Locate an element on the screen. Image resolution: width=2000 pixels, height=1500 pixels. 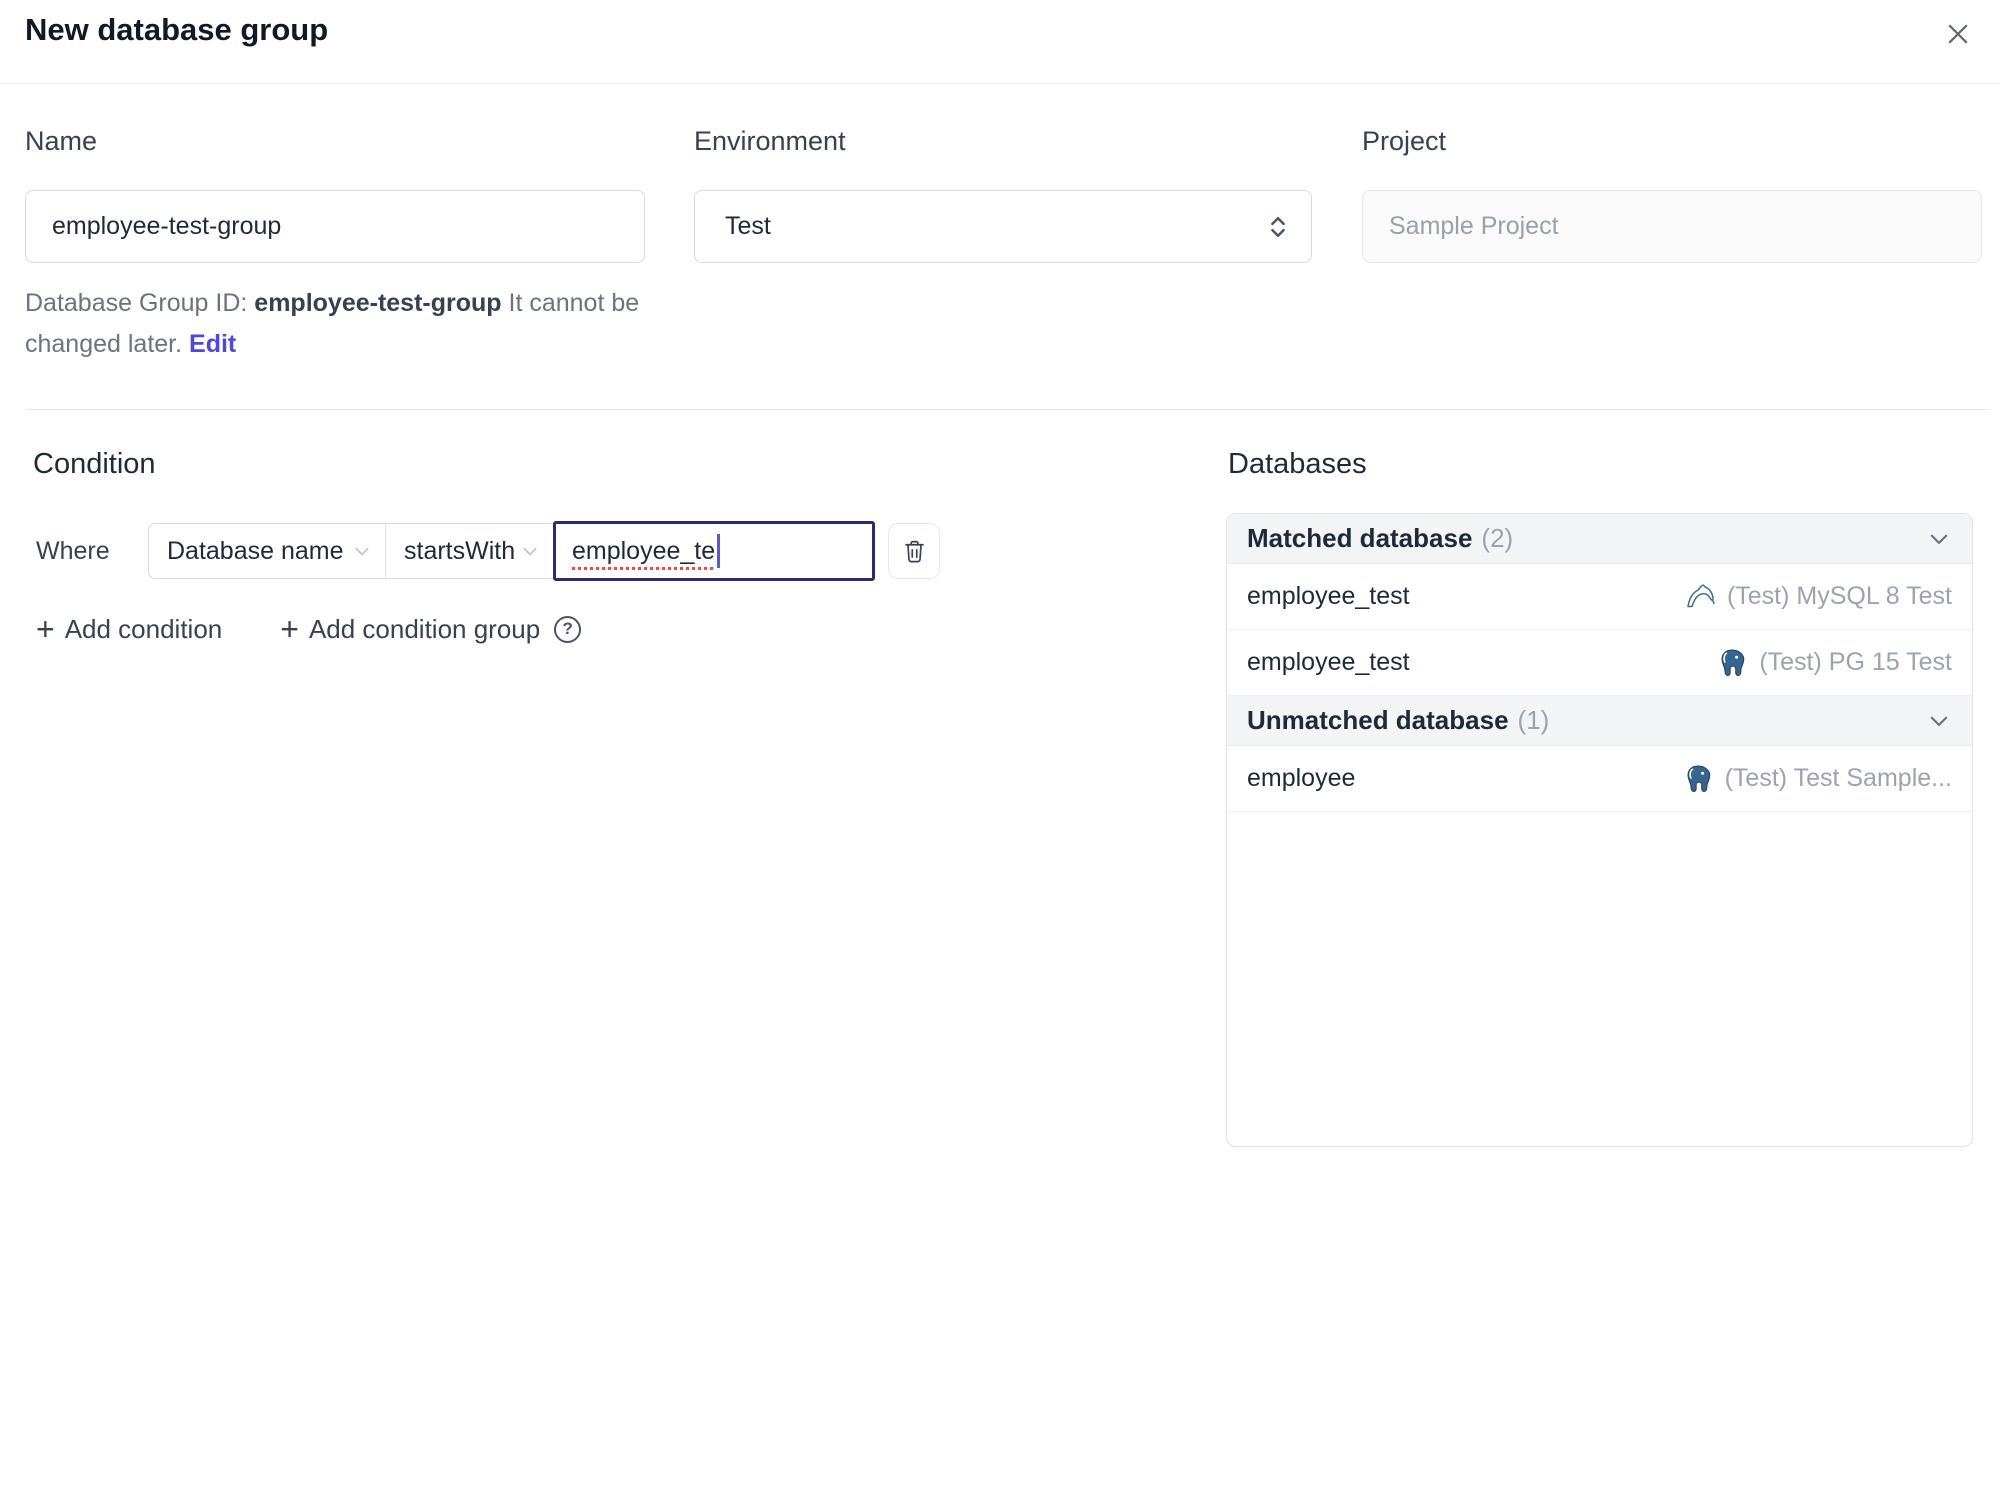
project-label: Project is located at coordinates (1404, 141).